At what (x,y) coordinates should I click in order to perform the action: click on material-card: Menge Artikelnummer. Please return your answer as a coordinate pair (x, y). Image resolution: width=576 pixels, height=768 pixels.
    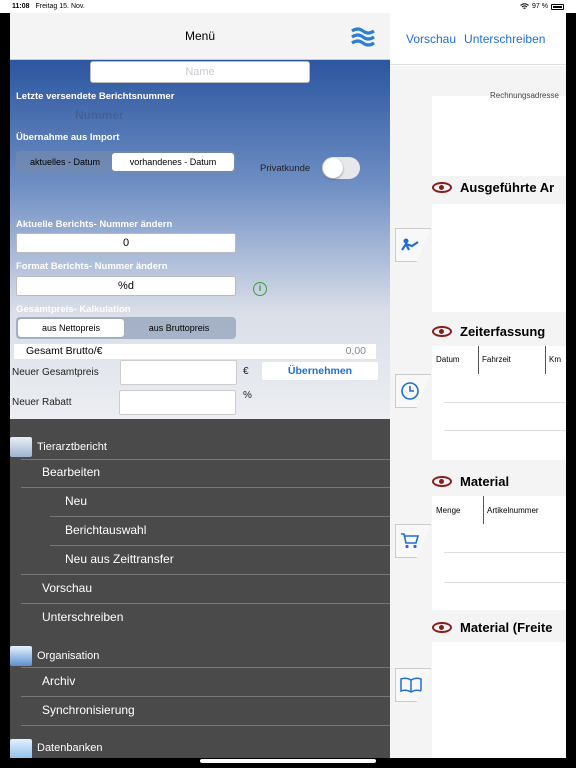
    Looking at the image, I should click on (499, 553).